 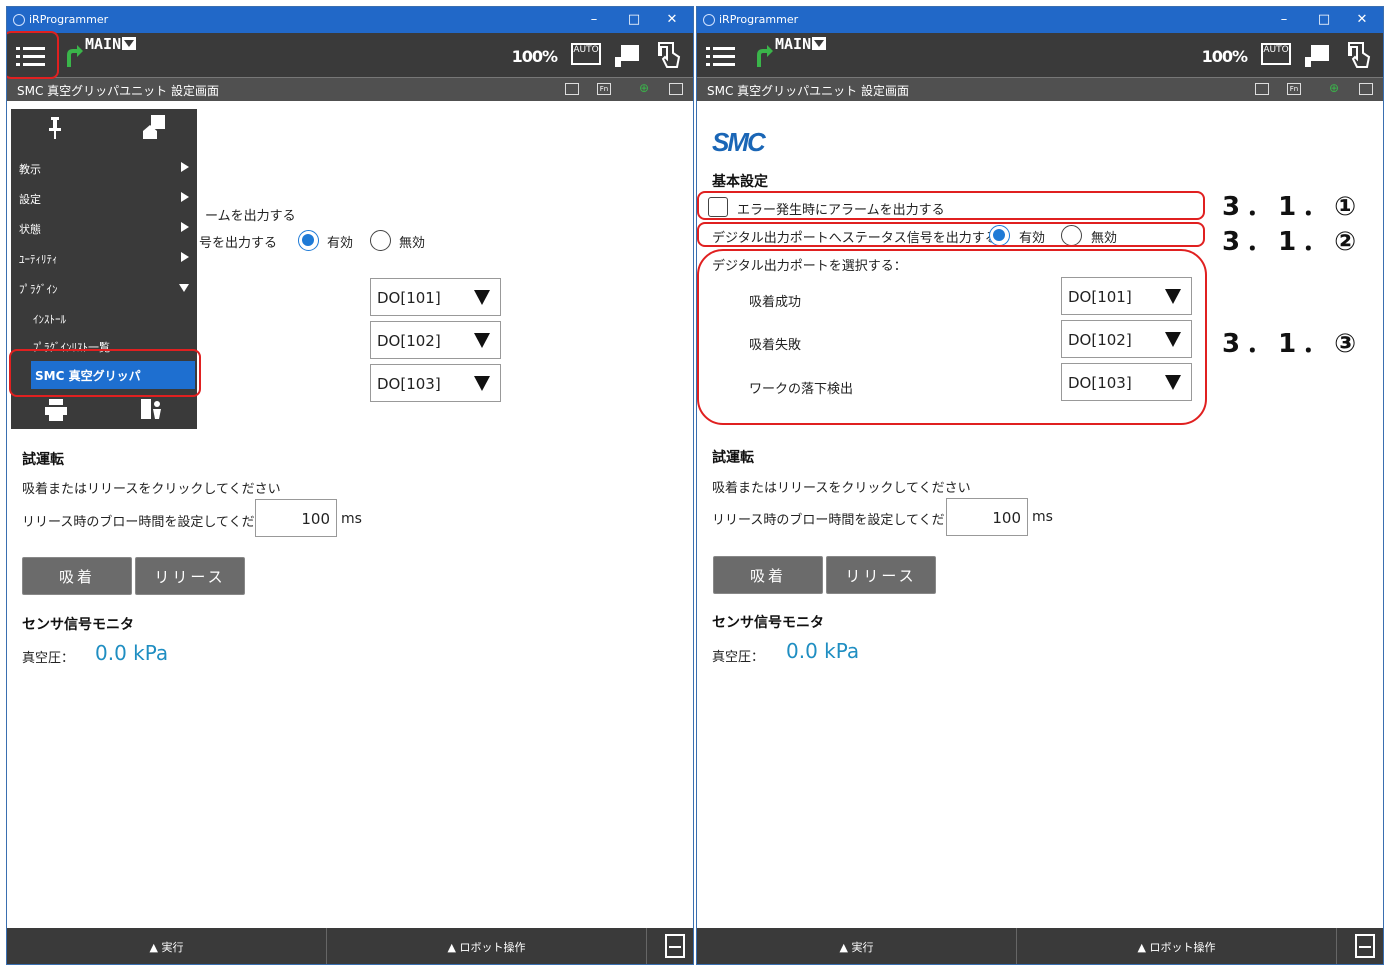 I want to click on annotation-3-1-1: 3．1．①, so click(x=1292, y=207).